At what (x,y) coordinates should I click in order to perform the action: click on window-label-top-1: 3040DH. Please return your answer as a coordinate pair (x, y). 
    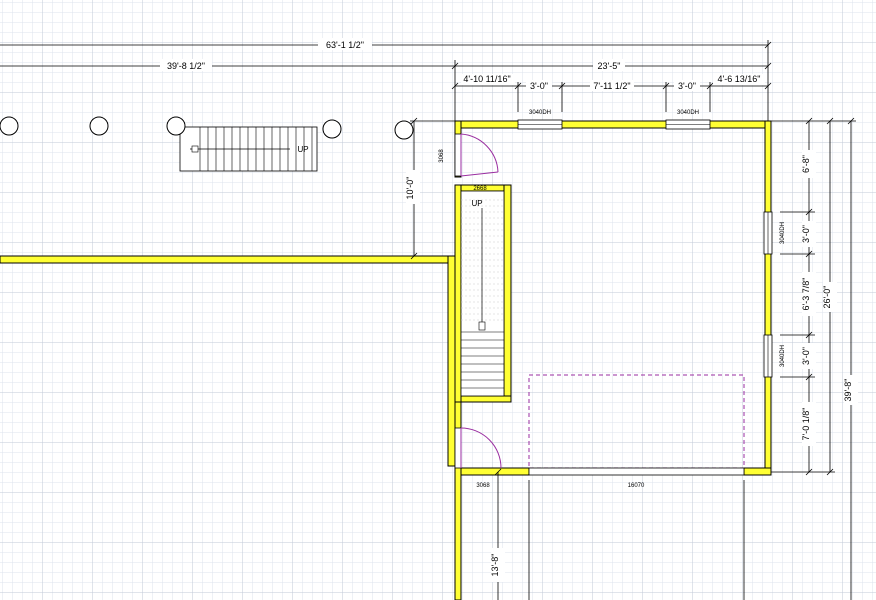
    Looking at the image, I should click on (540, 113).